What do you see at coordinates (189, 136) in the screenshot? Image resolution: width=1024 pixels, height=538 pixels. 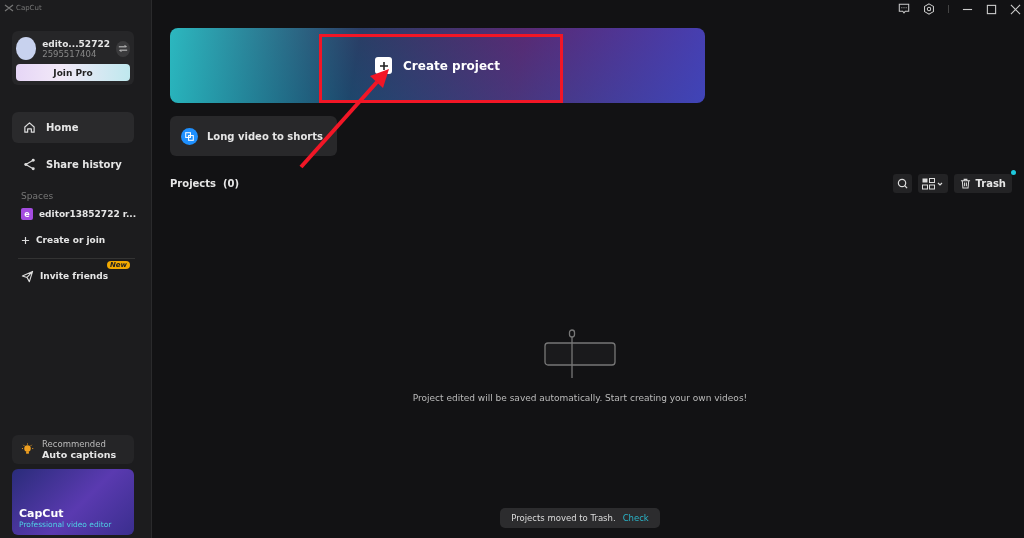 I see `clips-icon` at bounding box center [189, 136].